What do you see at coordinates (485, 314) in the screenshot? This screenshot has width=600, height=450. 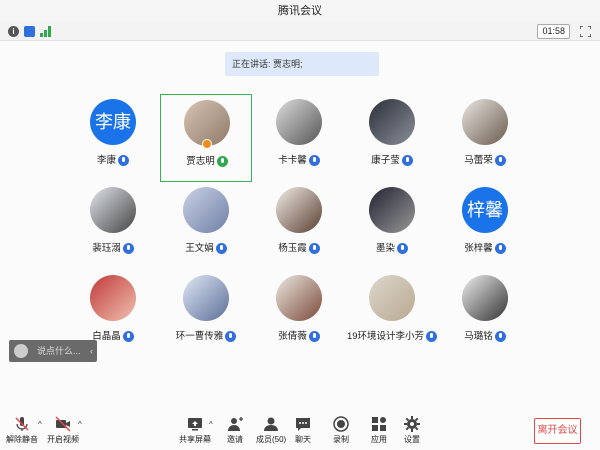 I see `participant-tile: 马璐铭` at bounding box center [485, 314].